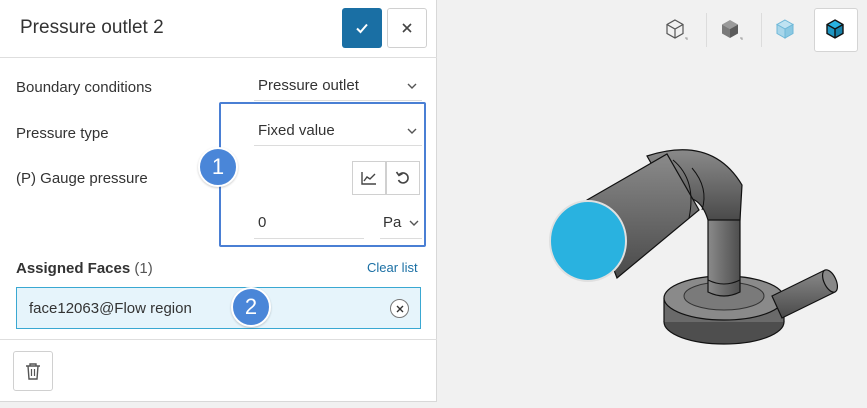 The height and width of the screenshot is (408, 867). Describe the element at coordinates (73, 268) in the screenshot. I see `assigned-faces-label: Assigned Faces` at that location.